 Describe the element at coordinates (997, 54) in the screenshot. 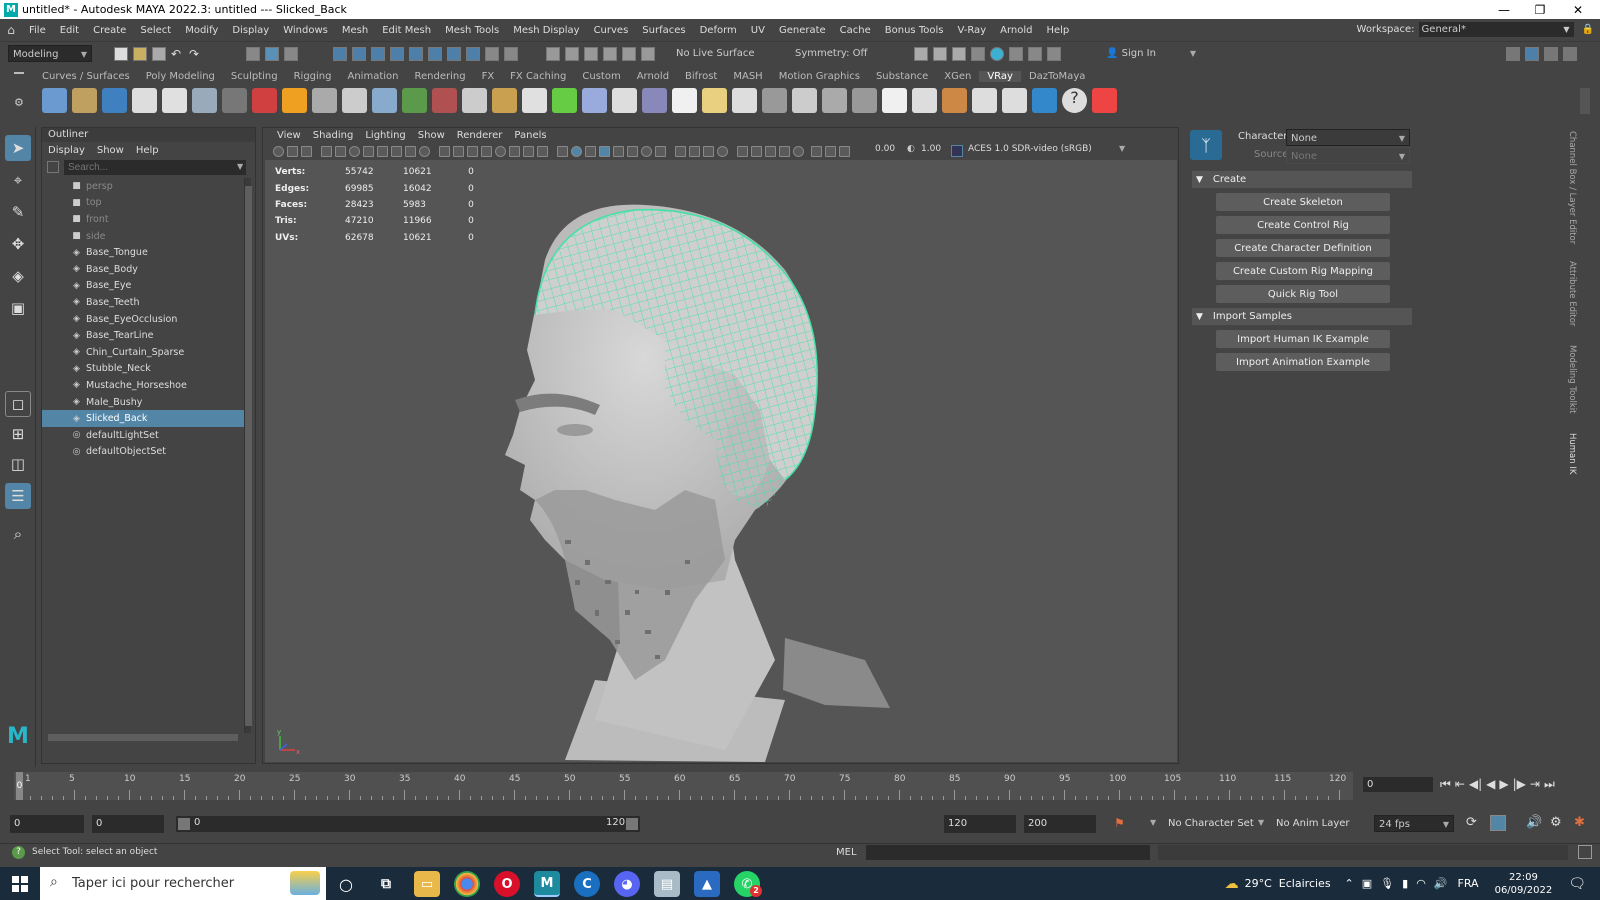

I see `hypershade-icon` at that location.